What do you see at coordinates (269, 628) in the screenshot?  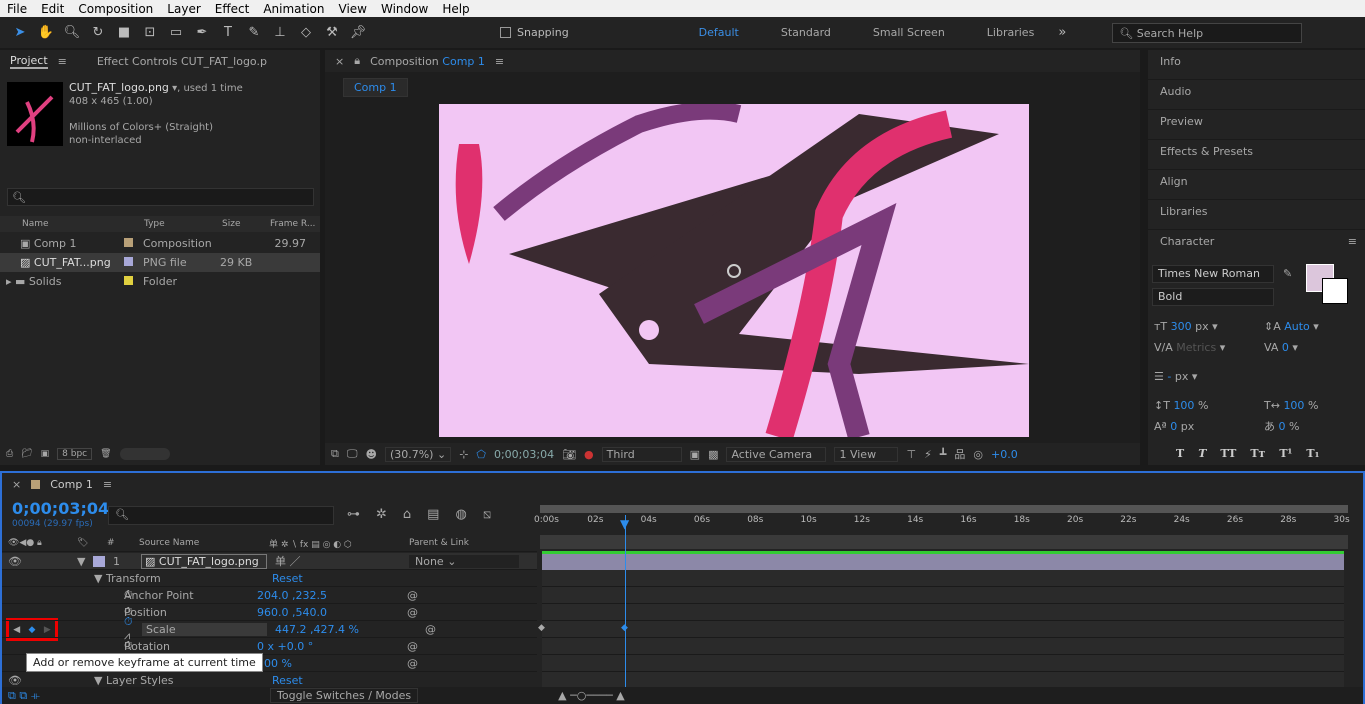 I see `property-row: ⏱︎ ⩘ Scale 447.2 ,427.4 % @` at bounding box center [269, 628].